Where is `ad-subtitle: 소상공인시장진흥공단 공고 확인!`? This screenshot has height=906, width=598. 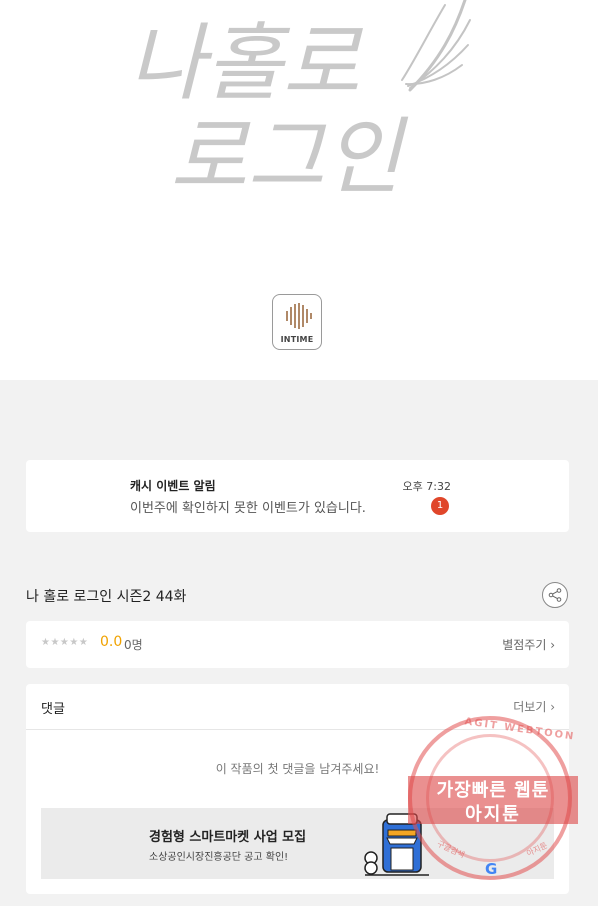 ad-subtitle: 소상공인시장진흥공단 공고 확인! is located at coordinates (219, 857).